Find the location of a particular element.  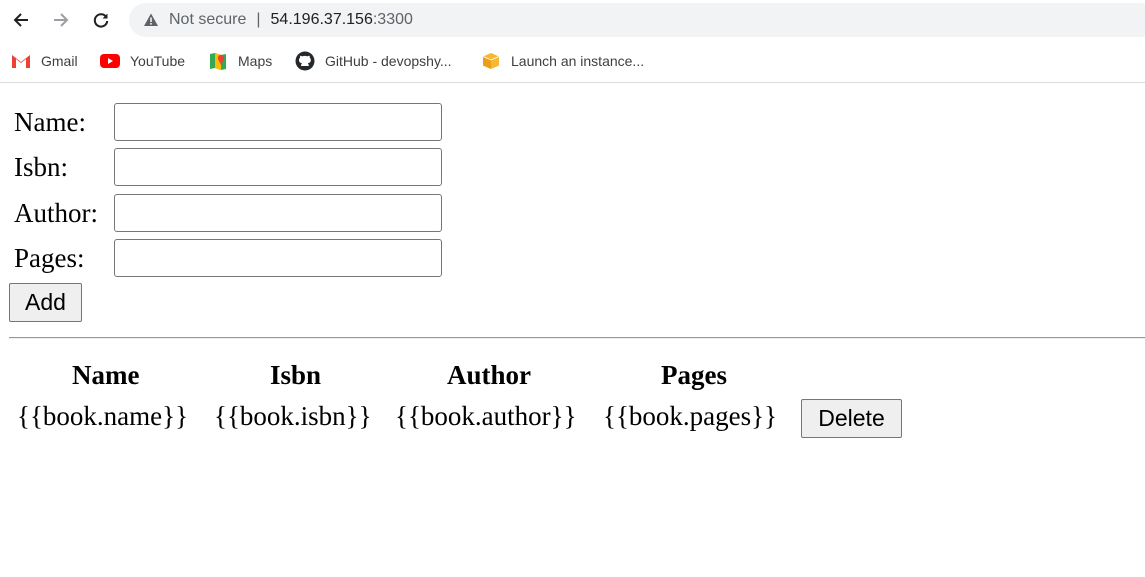

column-header-isbn: Isbn is located at coordinates (296, 375).